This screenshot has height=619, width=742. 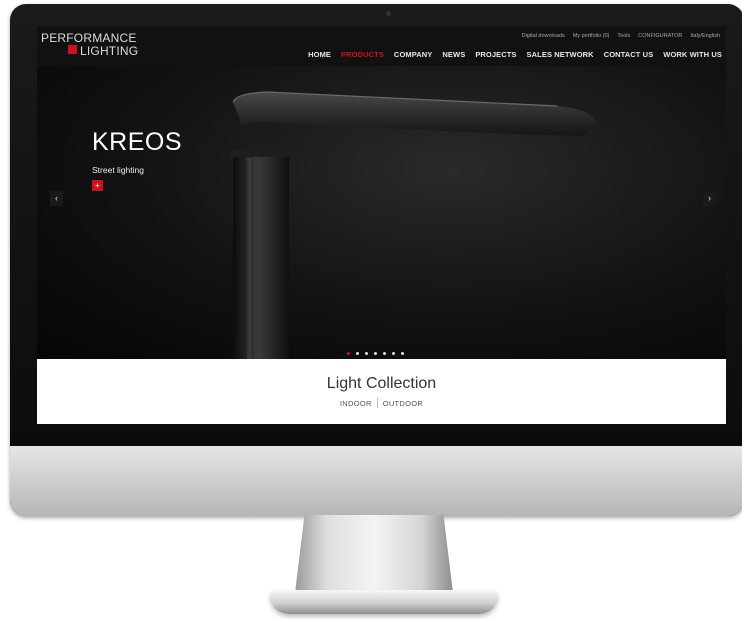 What do you see at coordinates (72, 49) in the screenshot?
I see `logo-mark-icon` at bounding box center [72, 49].